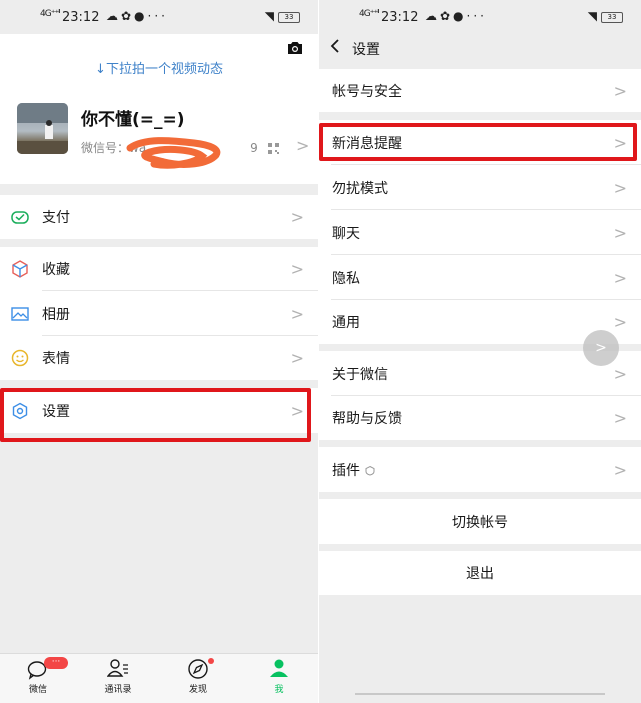  I want to click on tab-label: 发现, so click(197, 690).